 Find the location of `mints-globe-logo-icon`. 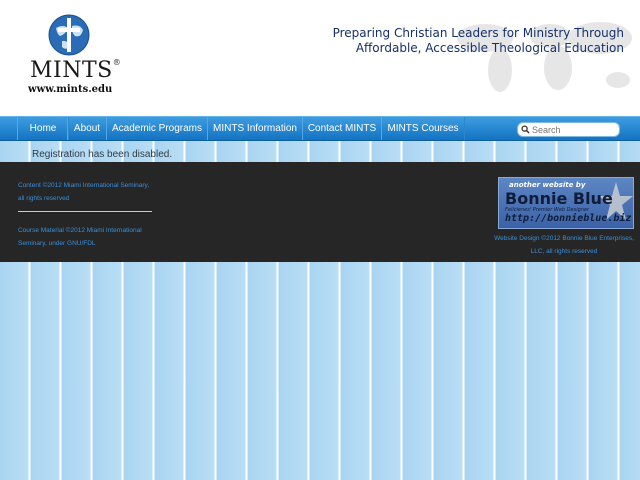

mints-globe-logo-icon is located at coordinates (69, 35).